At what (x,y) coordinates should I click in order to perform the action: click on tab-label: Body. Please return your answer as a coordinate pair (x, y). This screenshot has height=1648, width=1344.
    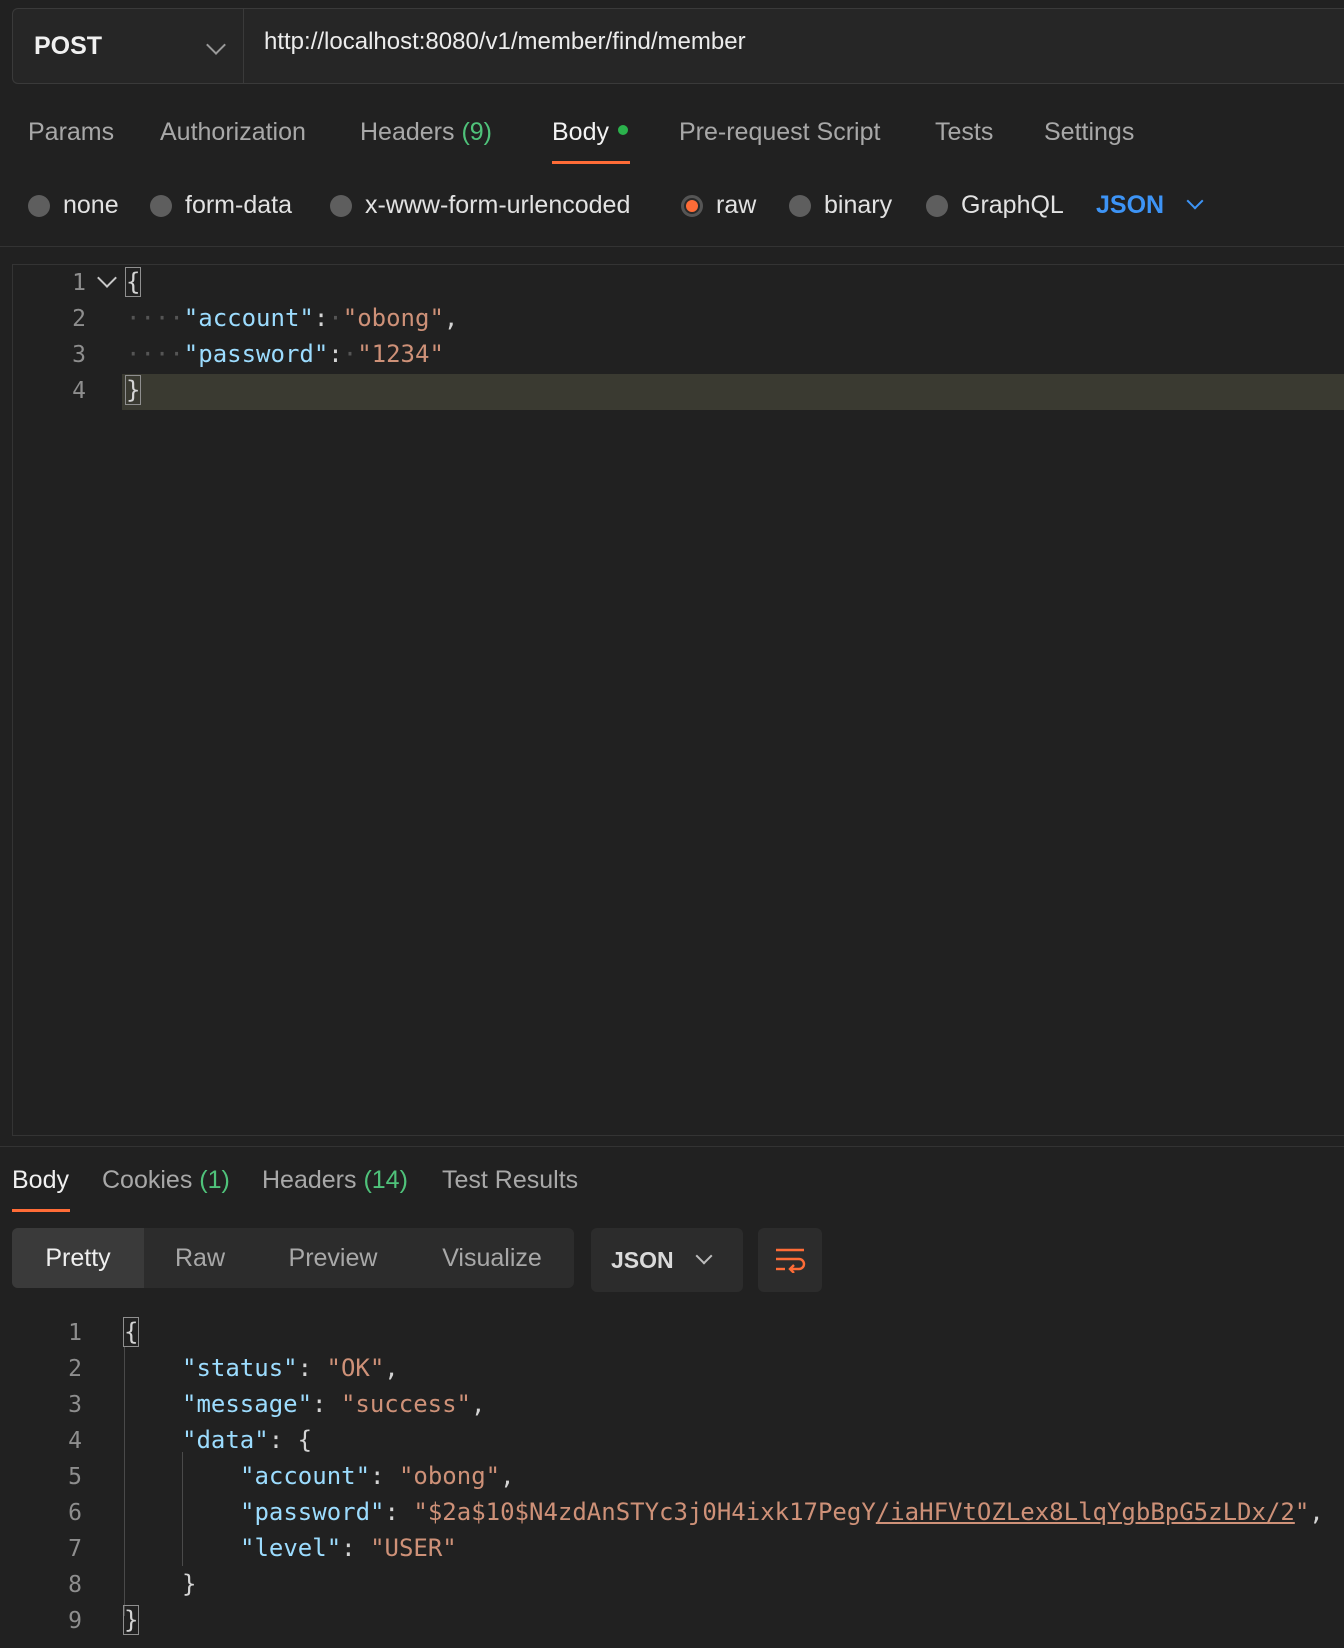
    Looking at the image, I should click on (40, 1180).